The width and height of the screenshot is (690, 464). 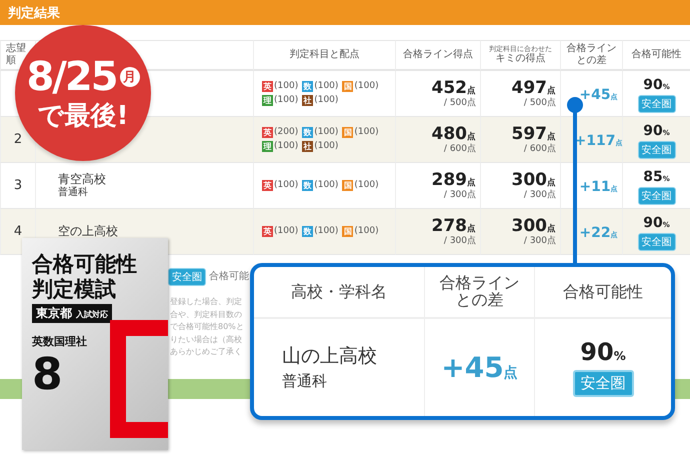 I want to click on score-value: 480点, so click(x=454, y=134).